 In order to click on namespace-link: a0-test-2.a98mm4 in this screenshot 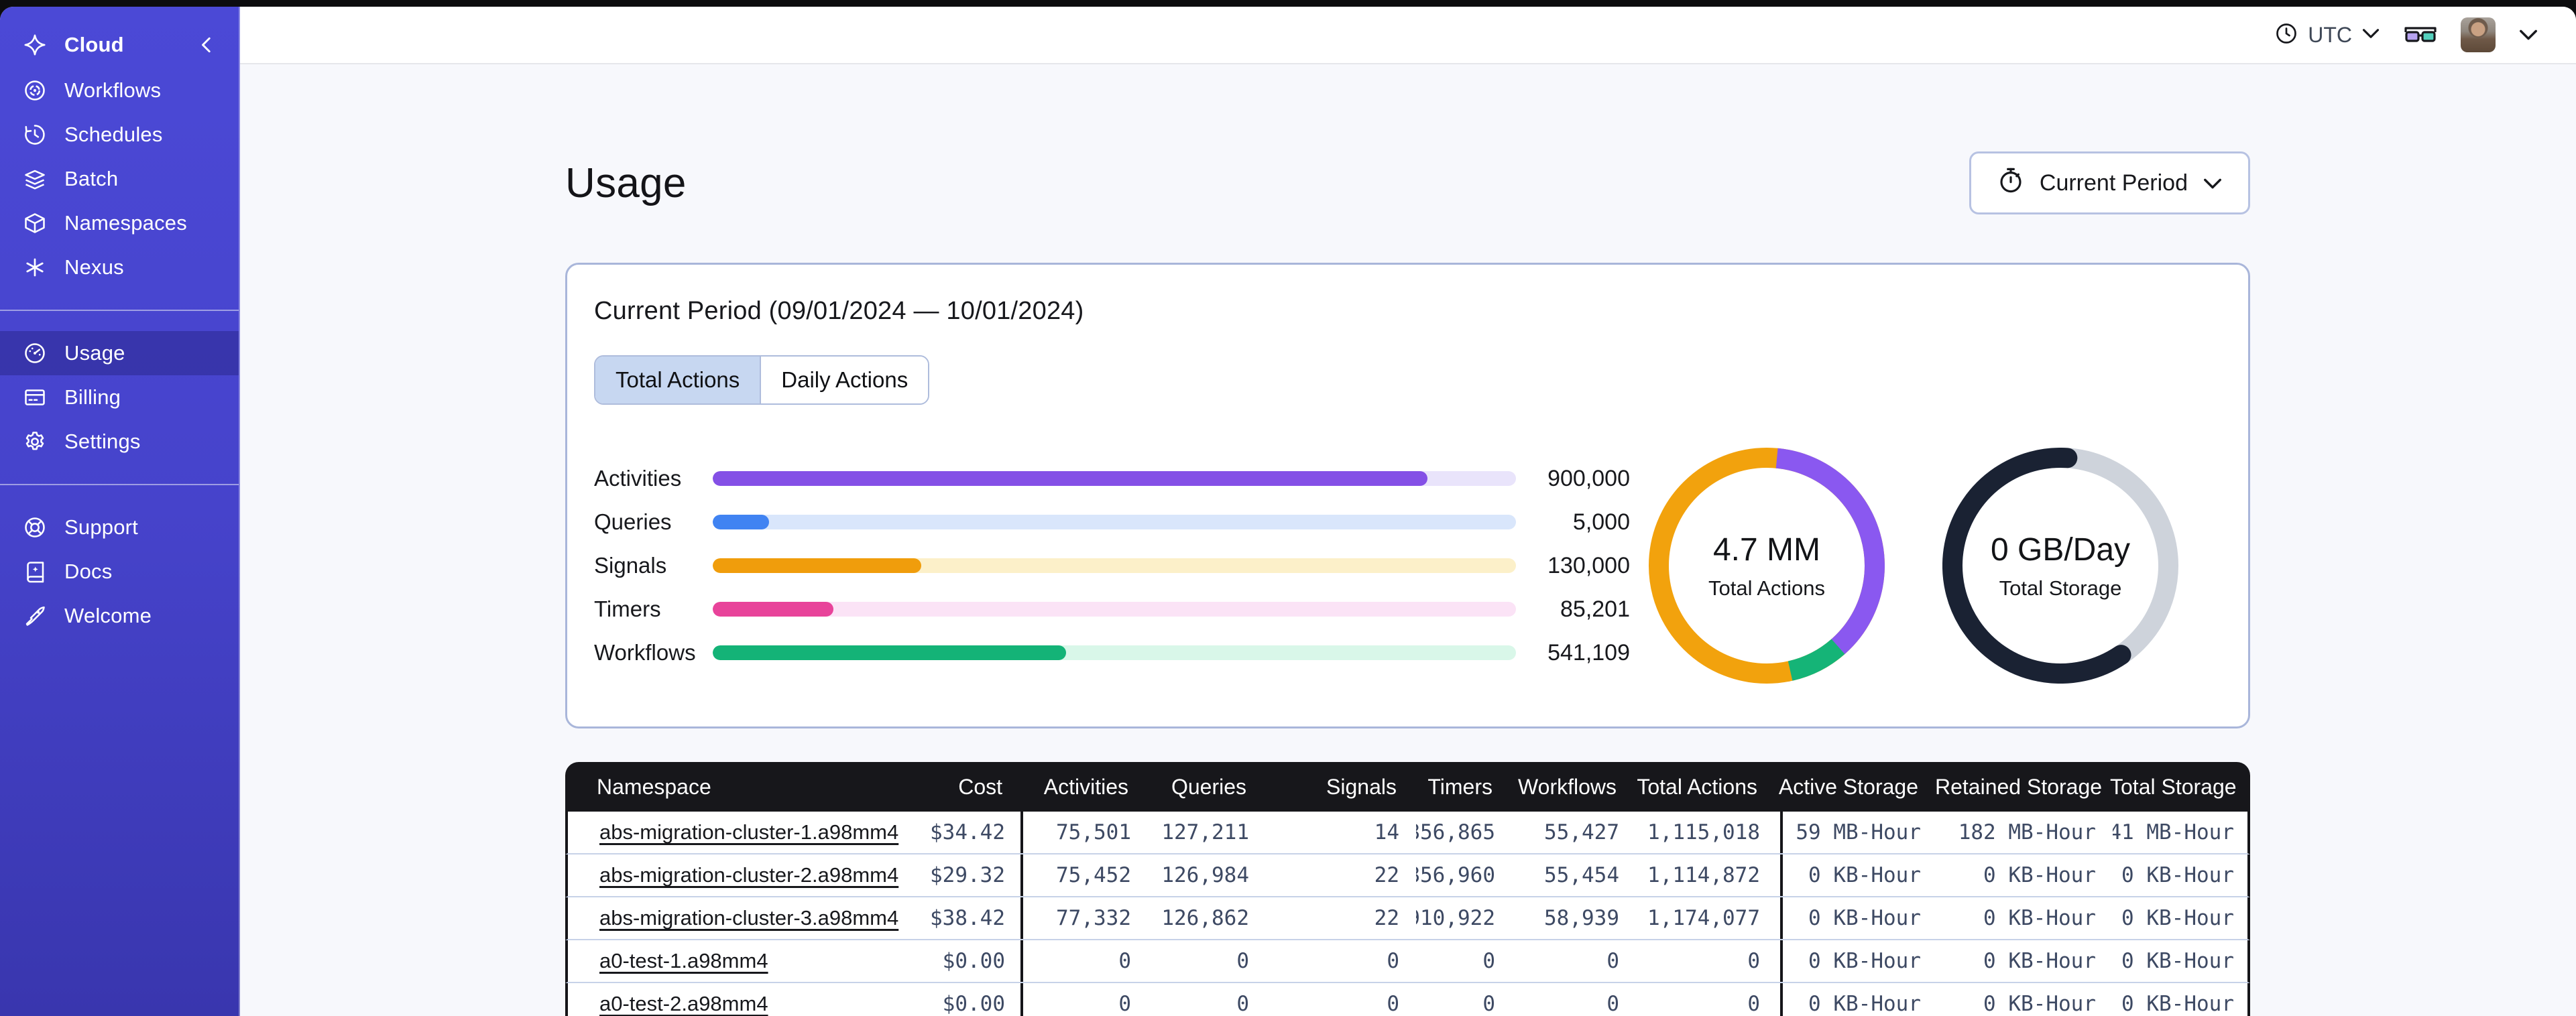, I will do `click(683, 1004)`.